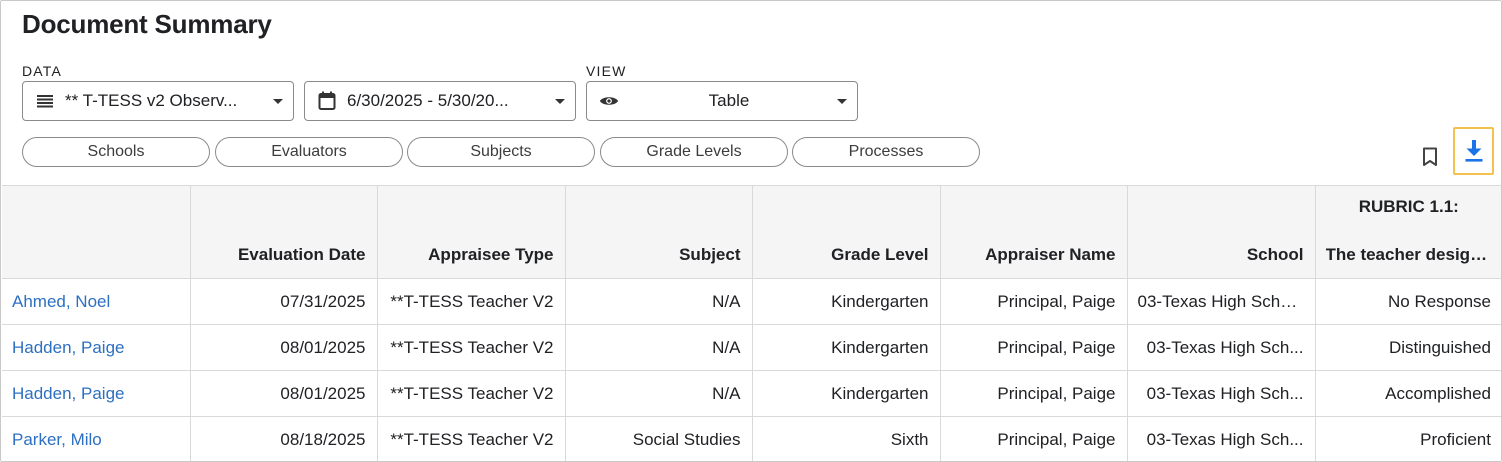 This screenshot has height=462, width=1502. I want to click on eye-icon, so click(609, 101).